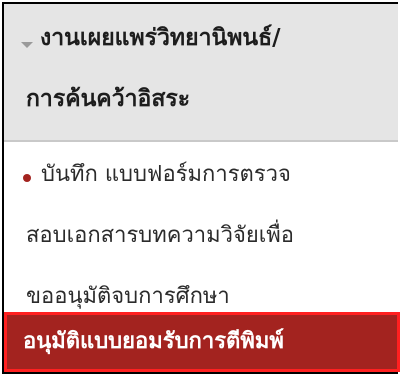  Describe the element at coordinates (128, 296) in the screenshot. I see `menu-item-label-line-3: ขออนุมัติจบการศึกษา` at that location.